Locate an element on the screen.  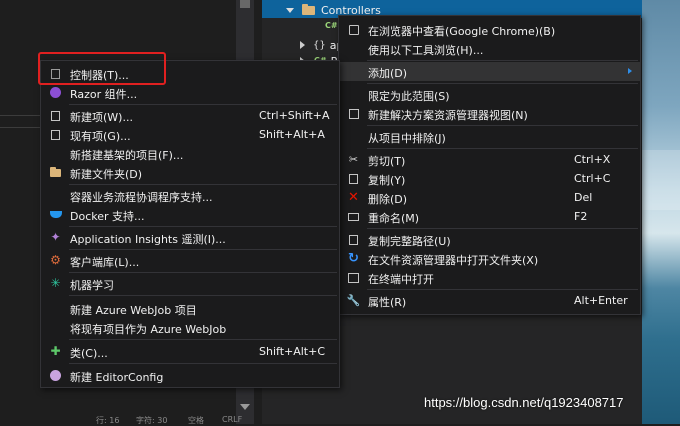
desktop-background-highlight is located at coordinates (661, 180).